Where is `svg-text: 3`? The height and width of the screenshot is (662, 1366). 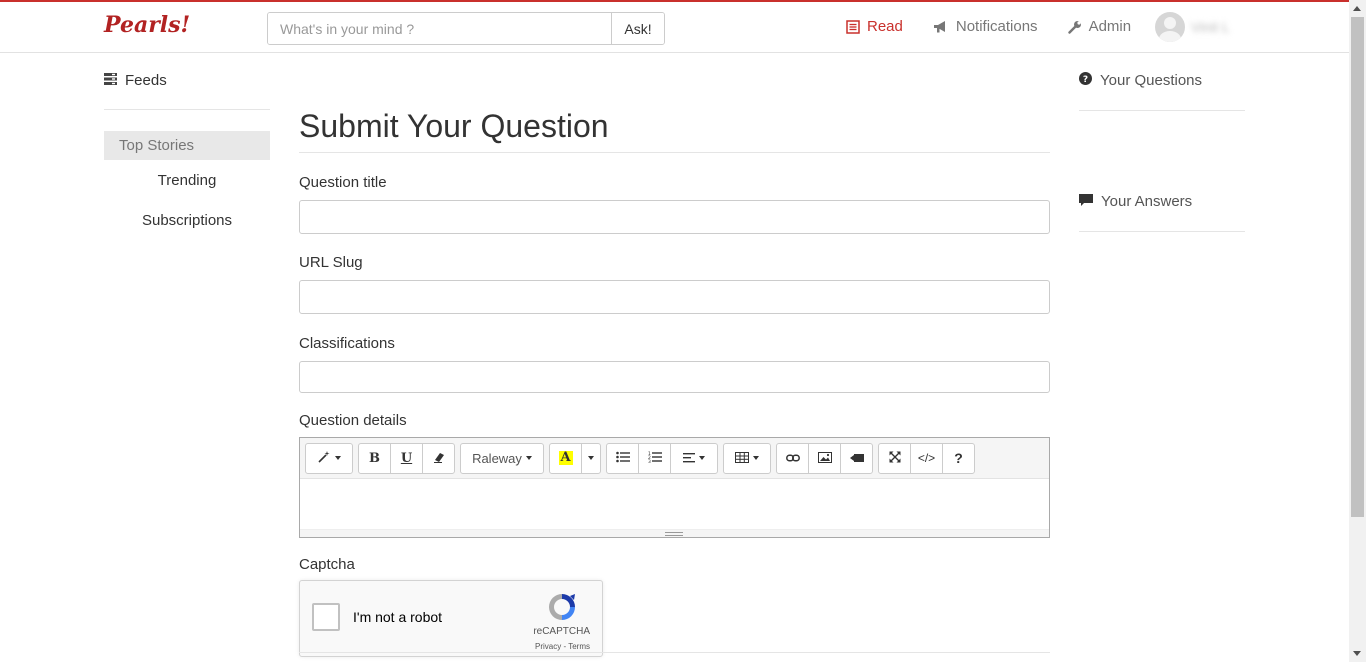
svg-text: 3 is located at coordinates (649, 461).